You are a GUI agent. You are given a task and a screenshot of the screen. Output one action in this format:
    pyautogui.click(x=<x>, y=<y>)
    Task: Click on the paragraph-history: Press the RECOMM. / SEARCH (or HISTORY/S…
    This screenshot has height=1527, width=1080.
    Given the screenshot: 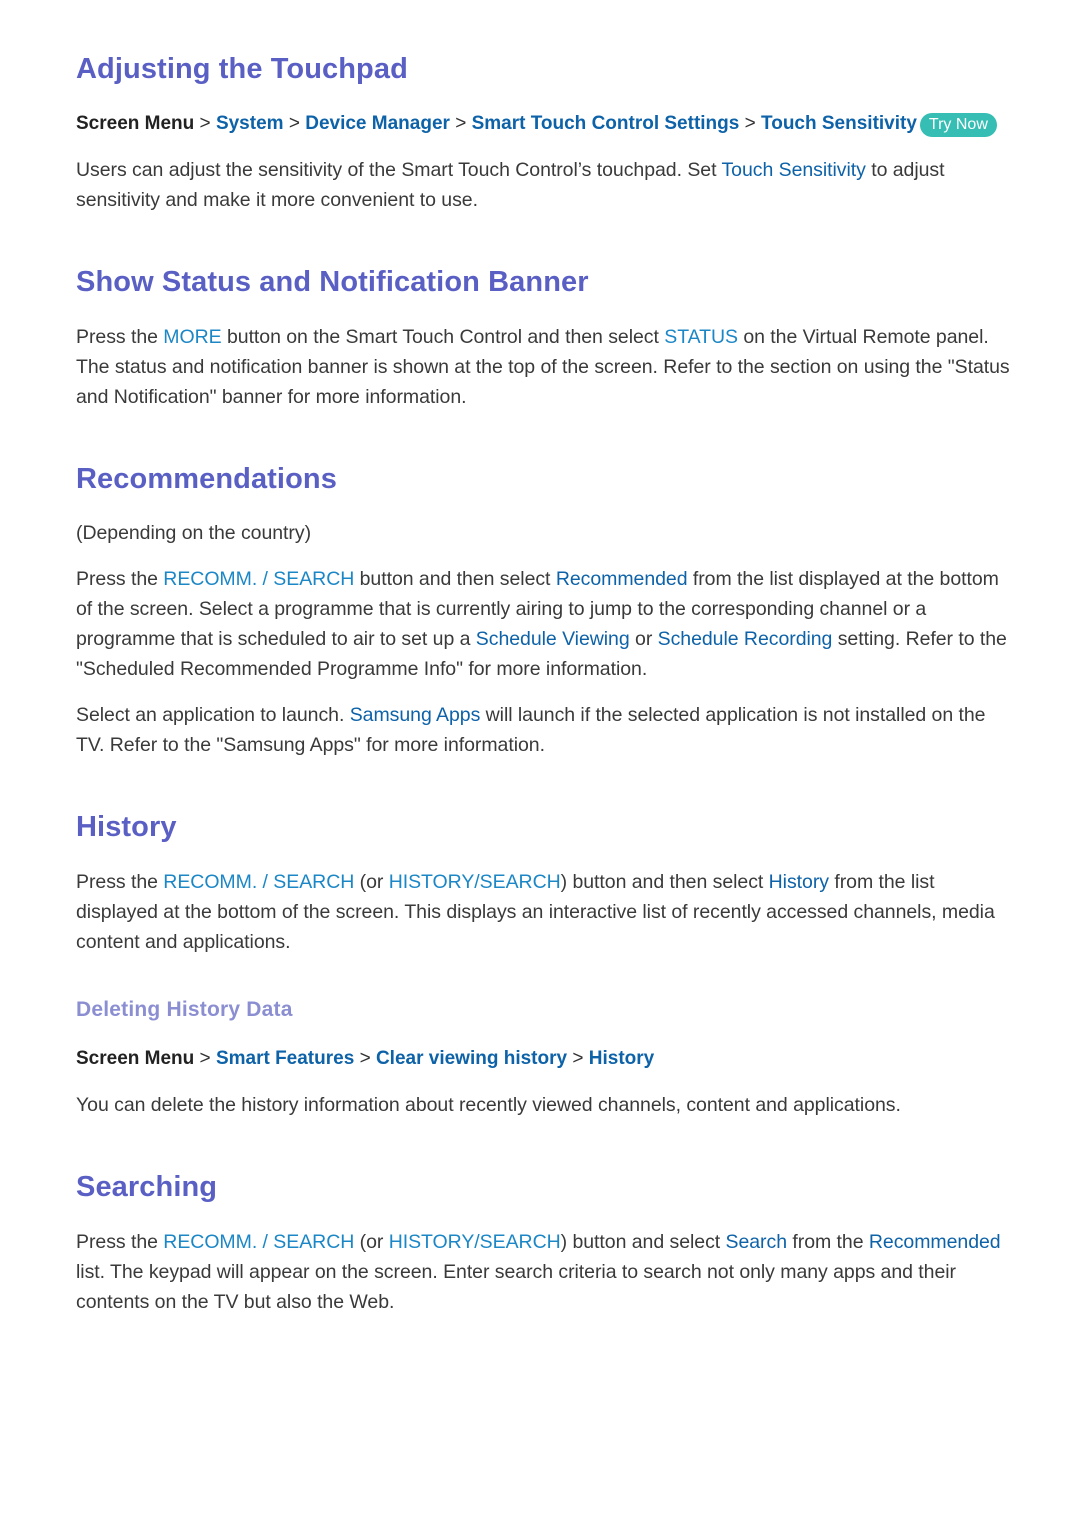 What is the action you would take?
    pyautogui.click(x=547, y=912)
    